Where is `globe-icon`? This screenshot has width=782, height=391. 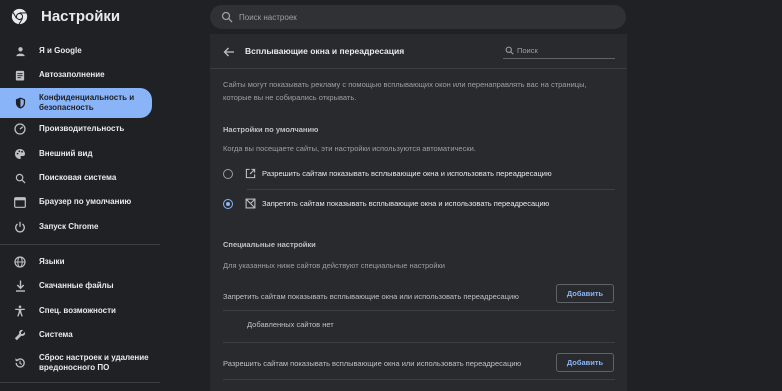 globe-icon is located at coordinates (20, 262).